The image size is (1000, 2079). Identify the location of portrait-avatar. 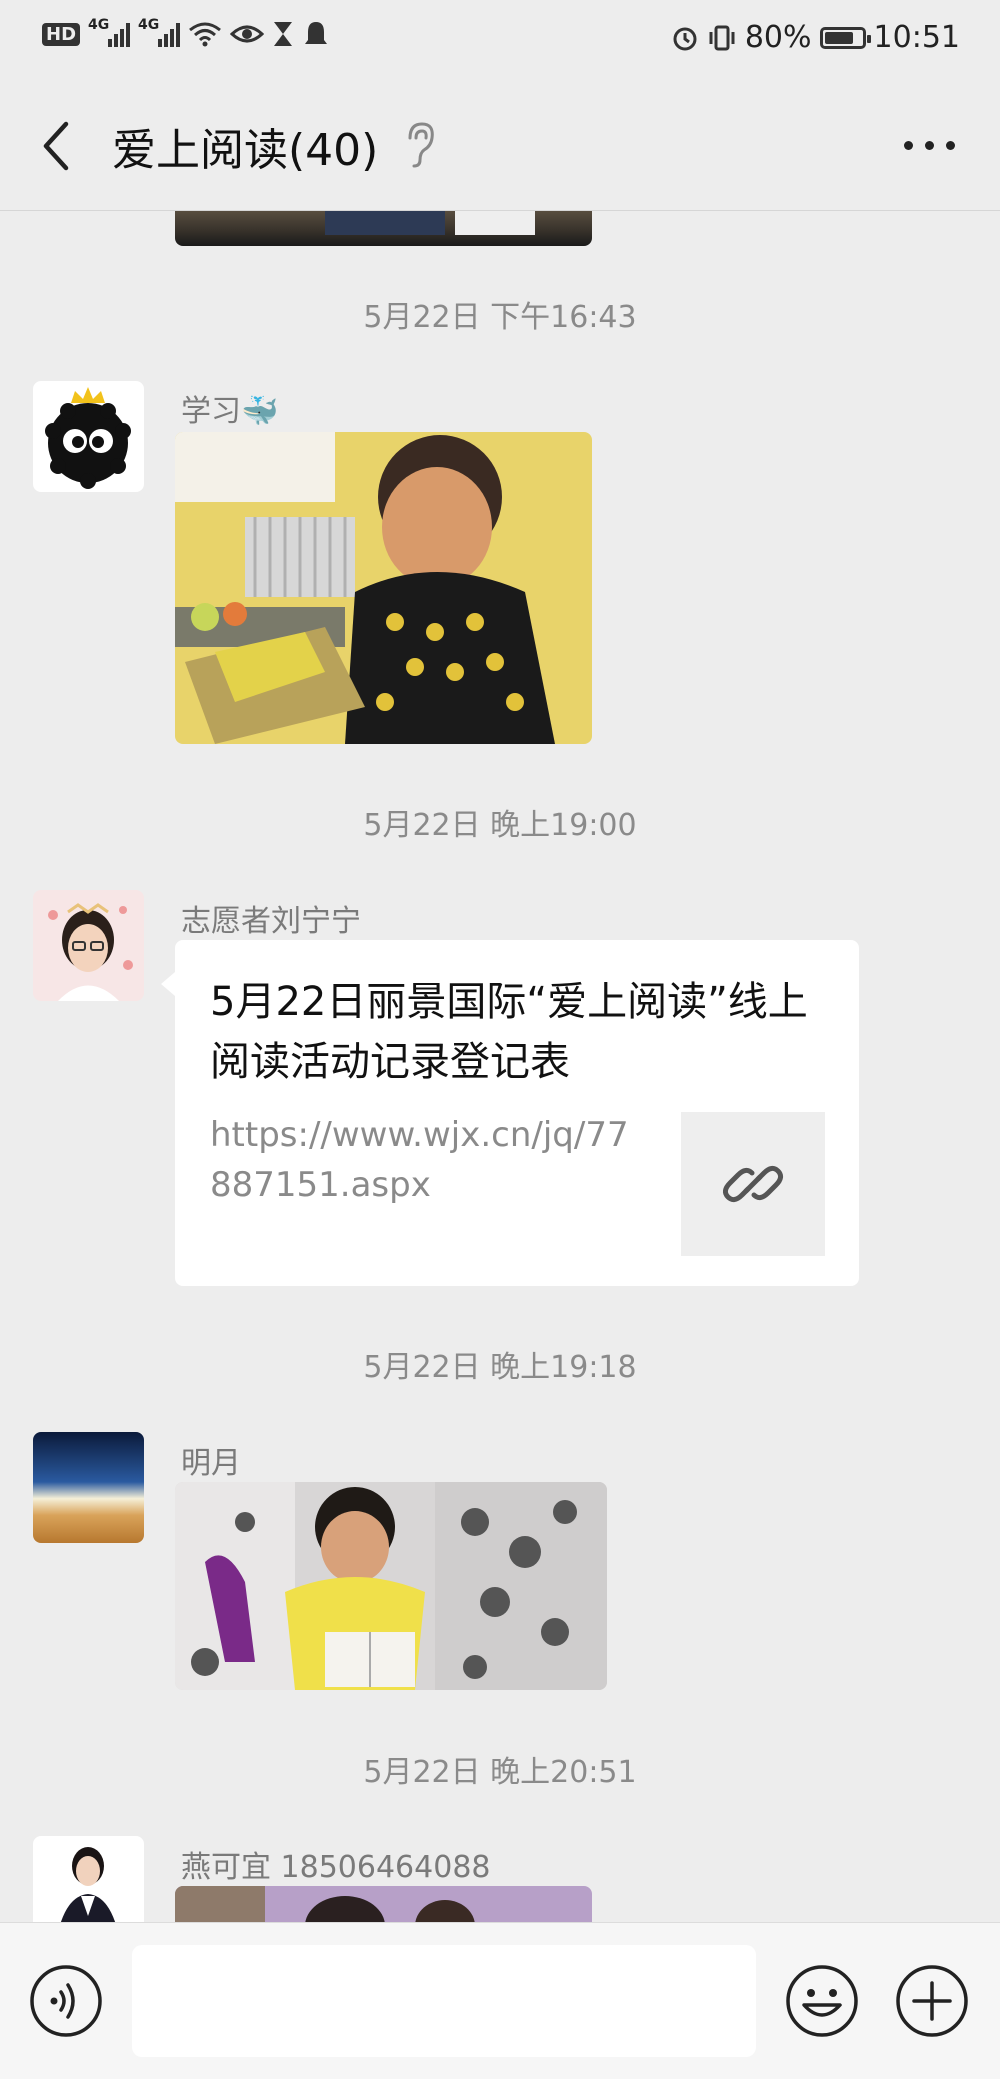
(88, 1879).